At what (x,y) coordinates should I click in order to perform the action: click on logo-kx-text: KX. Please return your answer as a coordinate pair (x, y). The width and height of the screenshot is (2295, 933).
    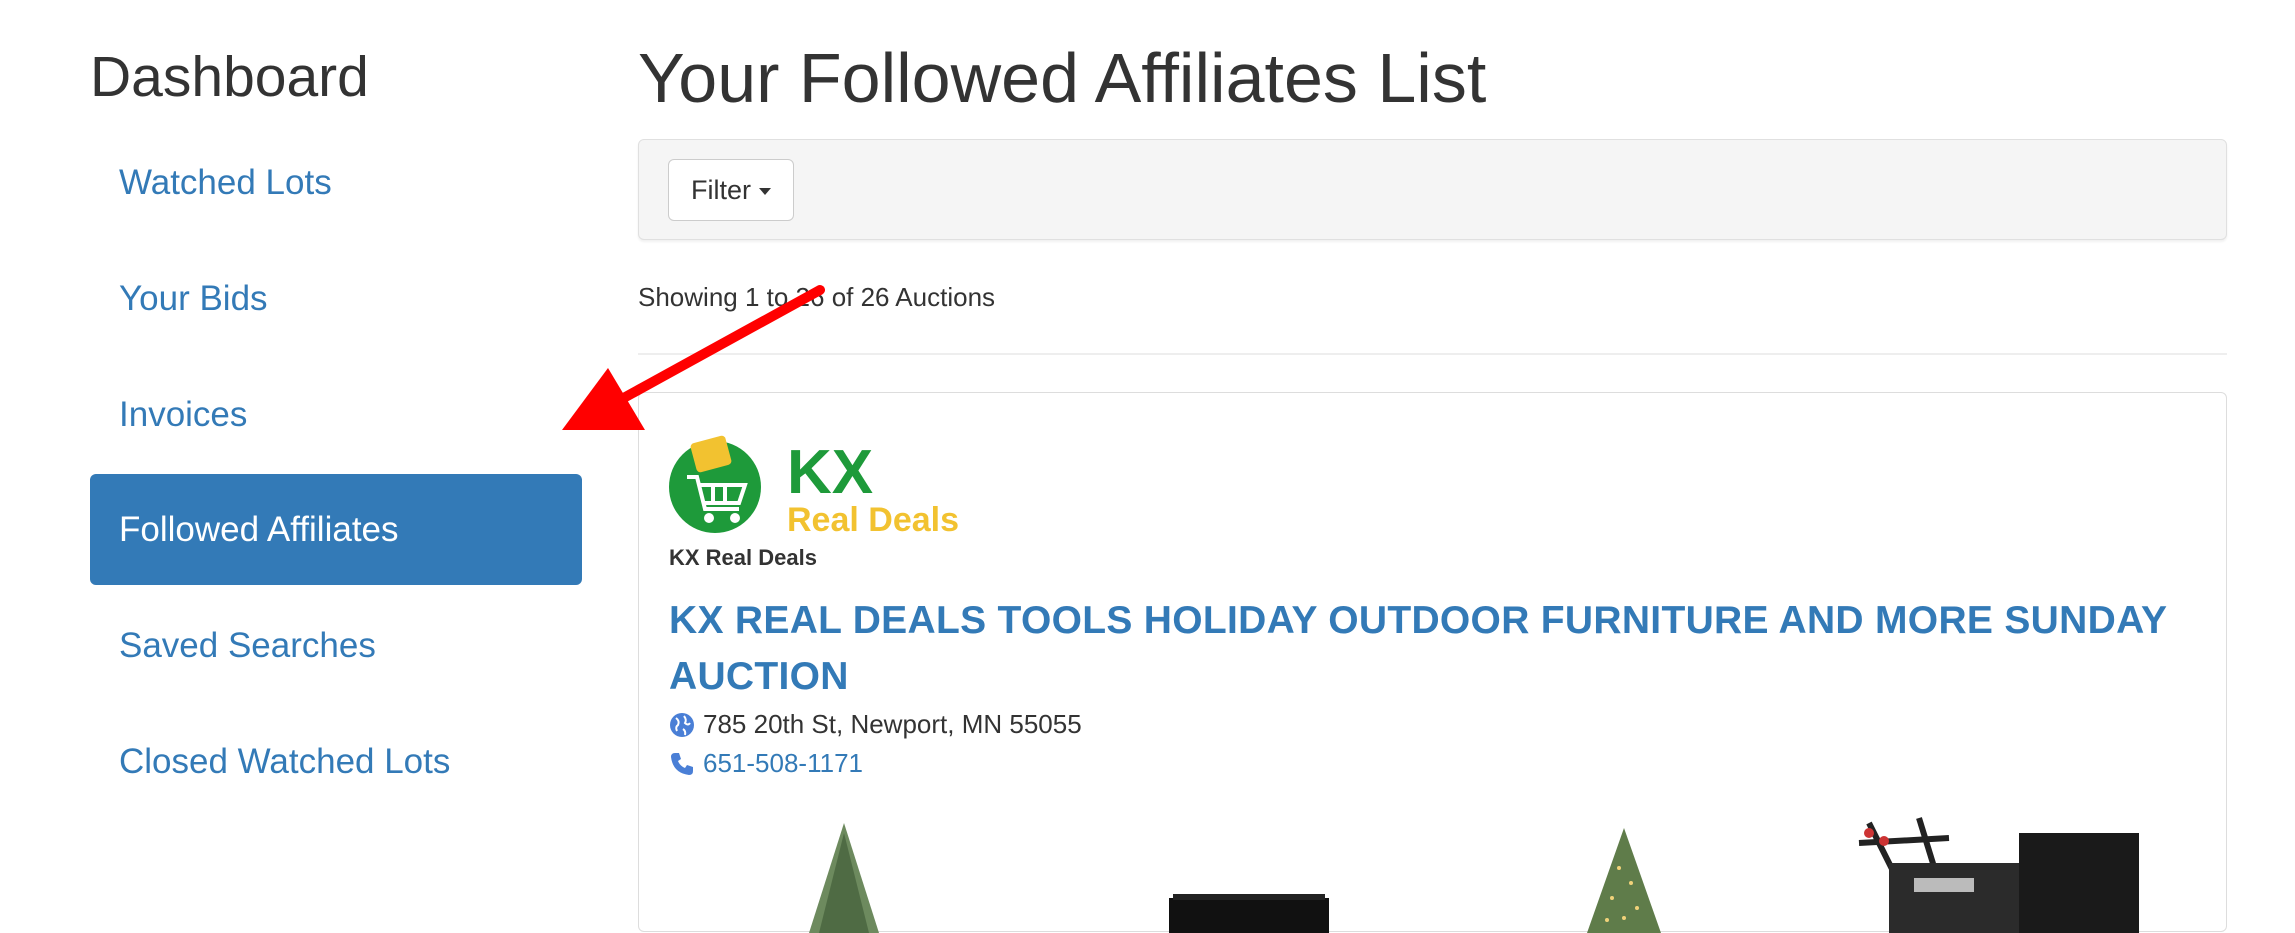
    Looking at the image, I should click on (830, 472).